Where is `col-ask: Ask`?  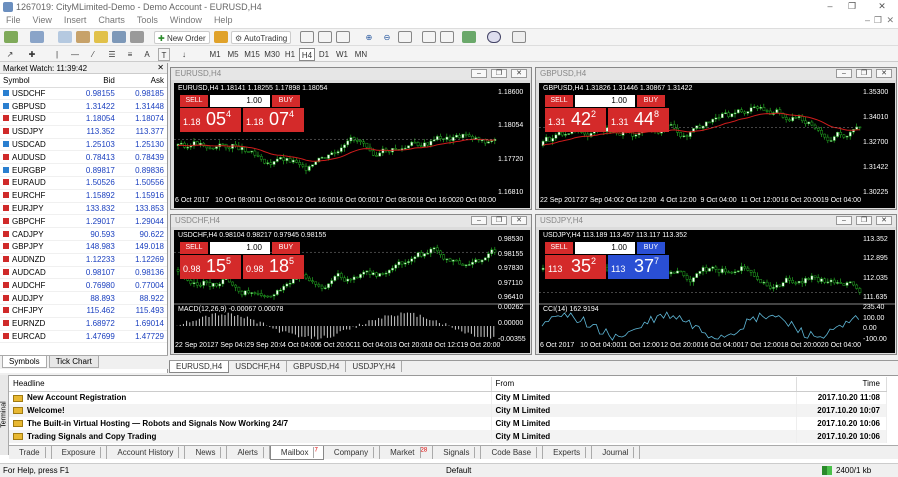 col-ask: Ask is located at coordinates (142, 81).